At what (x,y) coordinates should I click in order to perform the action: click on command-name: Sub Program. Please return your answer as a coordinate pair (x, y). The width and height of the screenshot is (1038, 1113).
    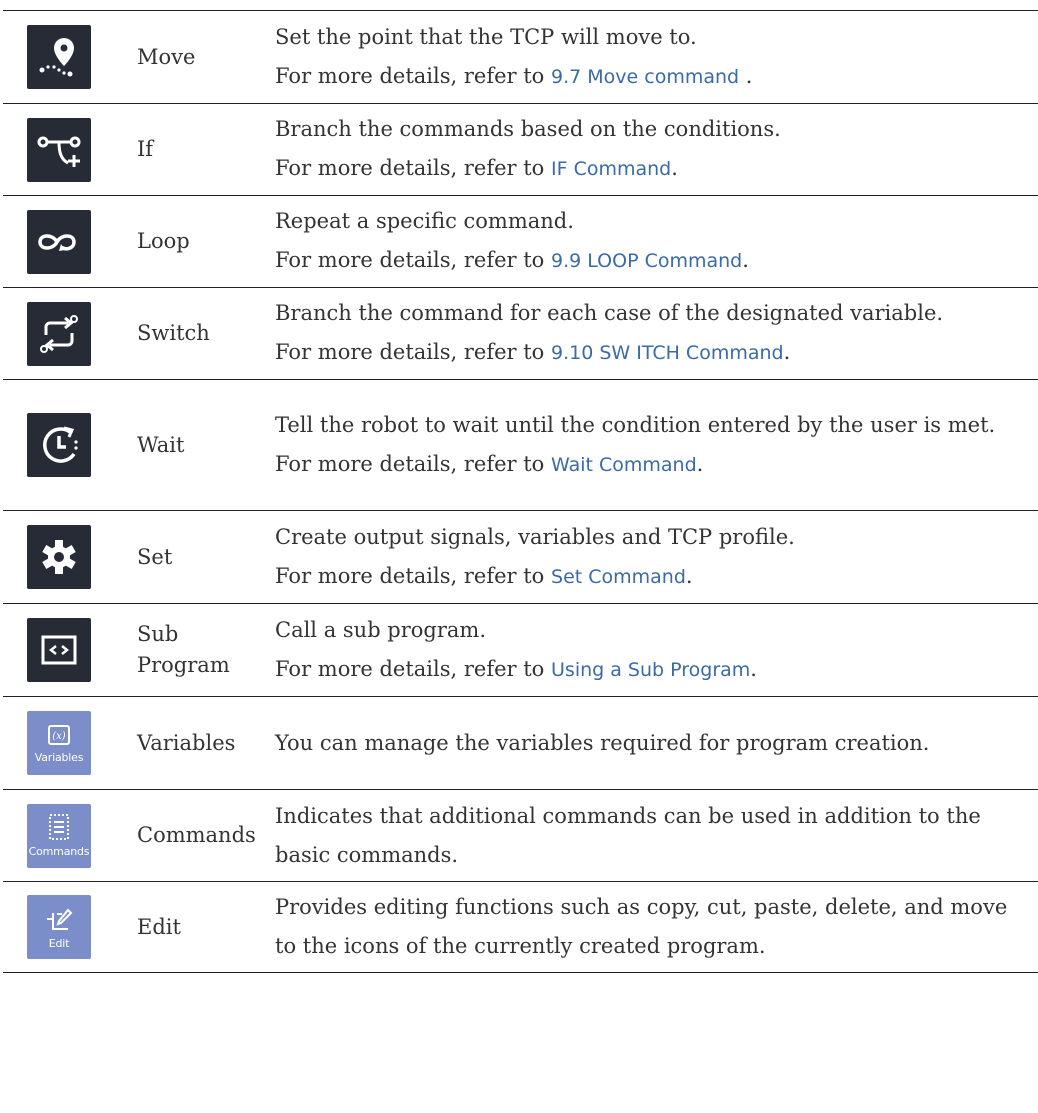
    Looking at the image, I should click on (183, 649).